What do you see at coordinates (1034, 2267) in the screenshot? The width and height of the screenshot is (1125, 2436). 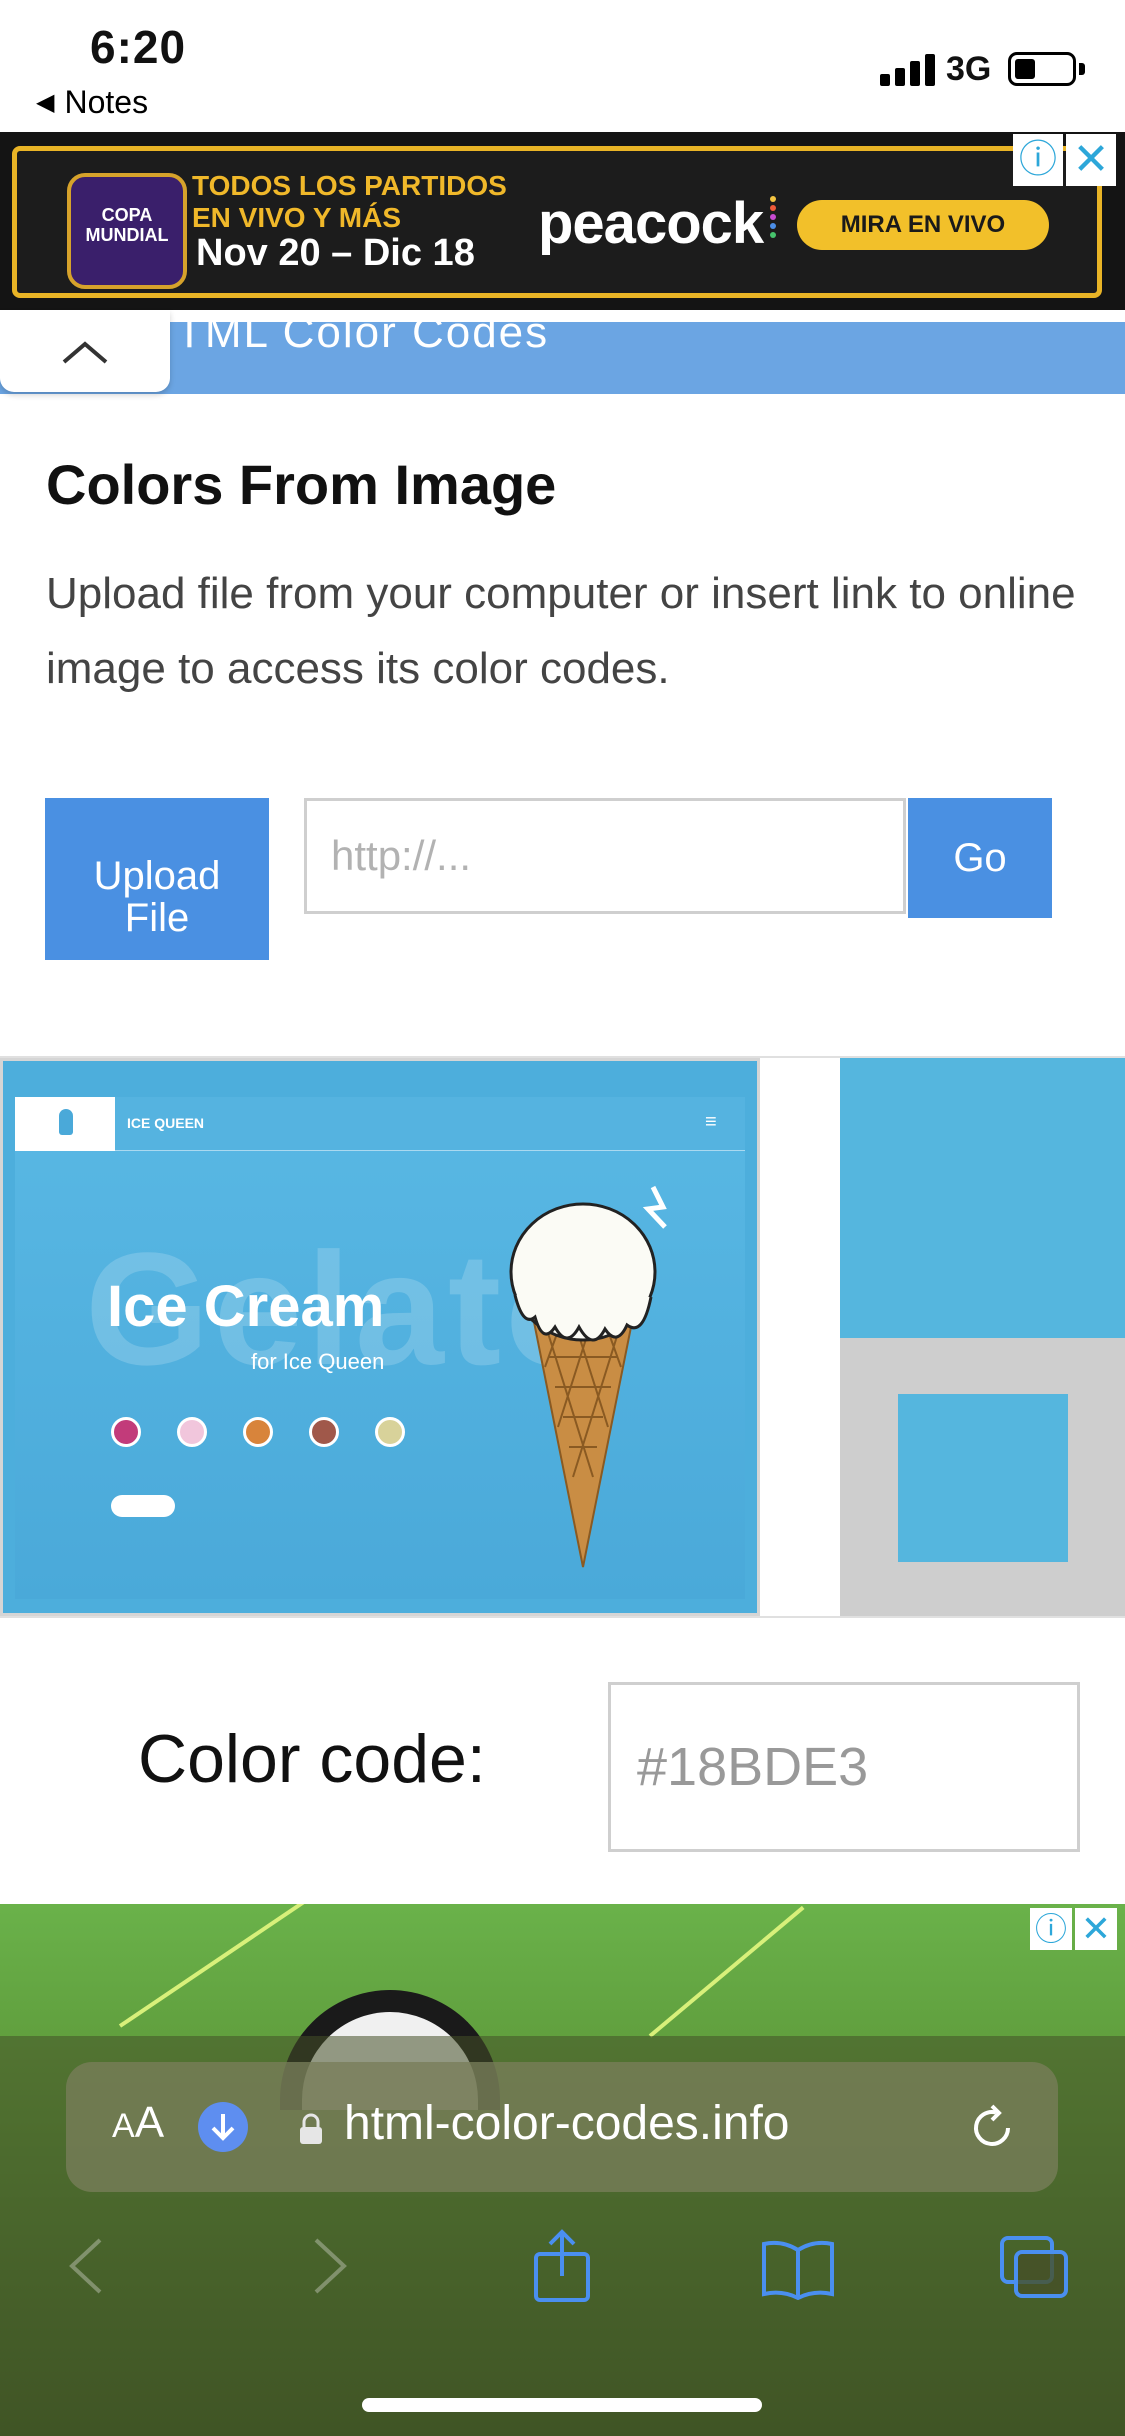 I see `tabs-icon` at bounding box center [1034, 2267].